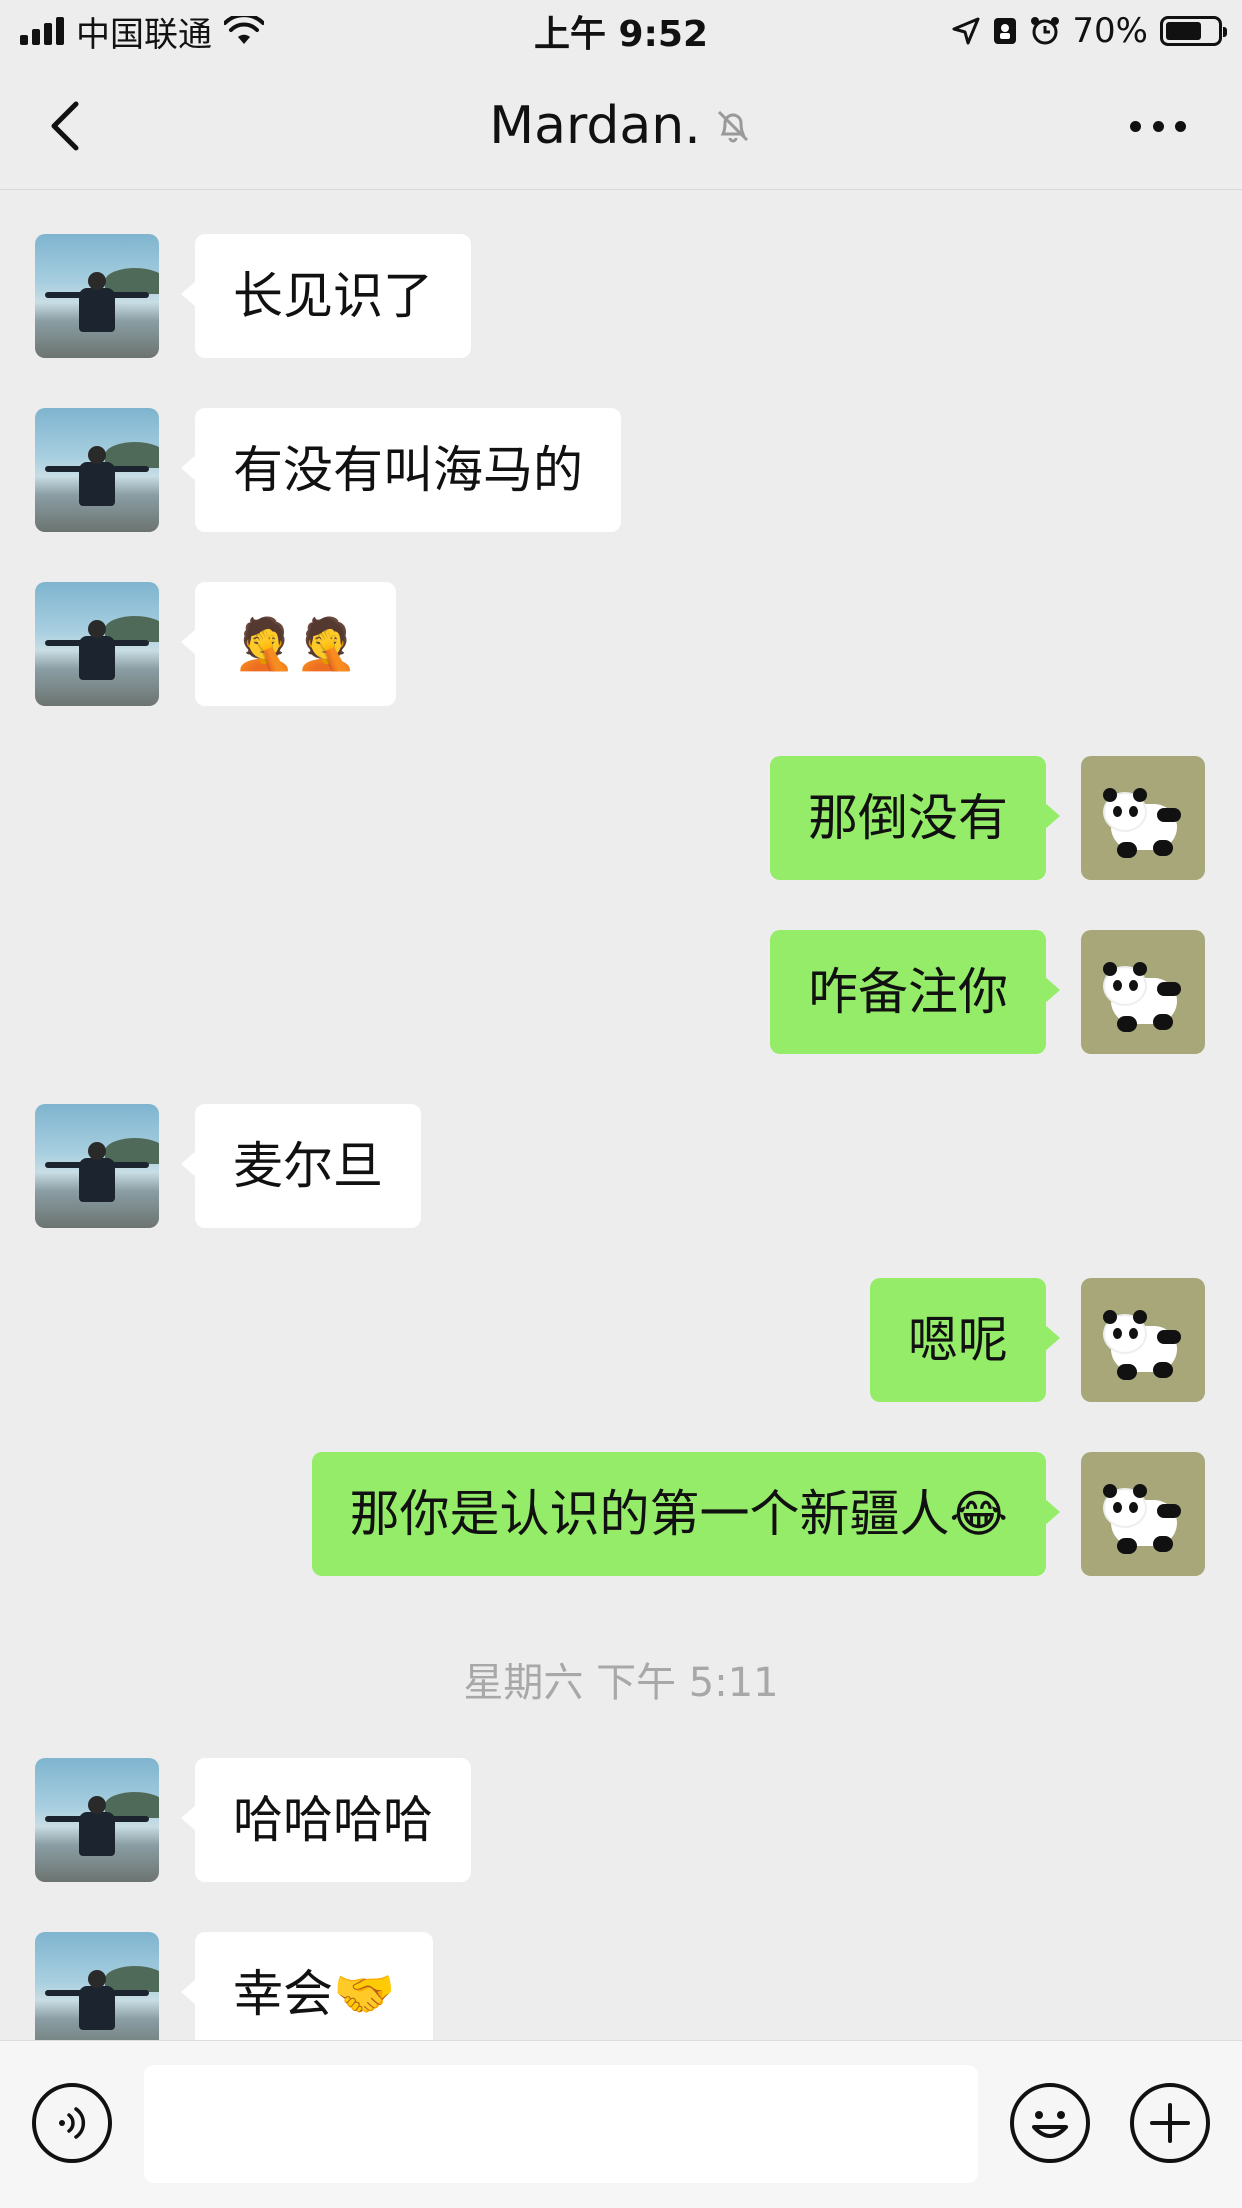  I want to click on message-bubble: 幸会🤝, so click(307, 1986).